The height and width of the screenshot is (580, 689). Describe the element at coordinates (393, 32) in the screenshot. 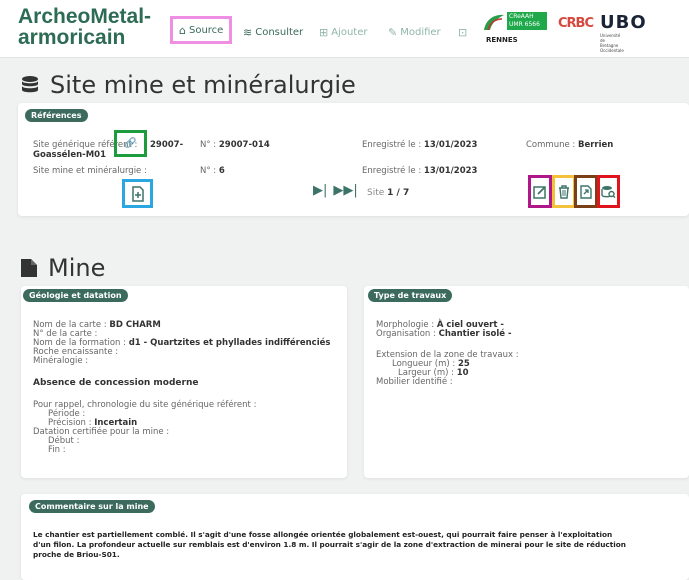

I see `edit-icon: ✎` at that location.